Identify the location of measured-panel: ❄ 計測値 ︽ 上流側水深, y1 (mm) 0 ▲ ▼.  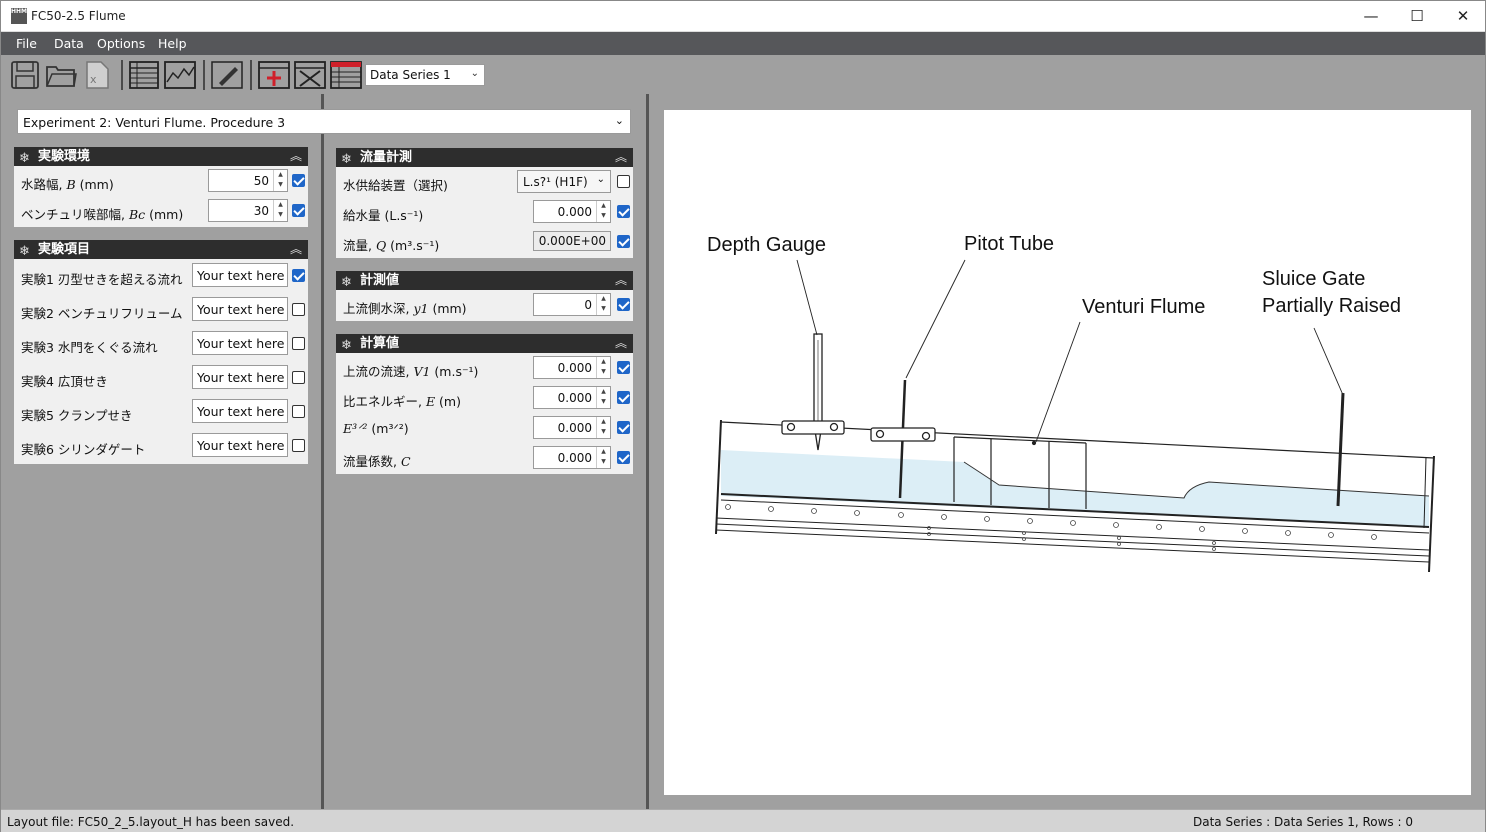
(484, 296).